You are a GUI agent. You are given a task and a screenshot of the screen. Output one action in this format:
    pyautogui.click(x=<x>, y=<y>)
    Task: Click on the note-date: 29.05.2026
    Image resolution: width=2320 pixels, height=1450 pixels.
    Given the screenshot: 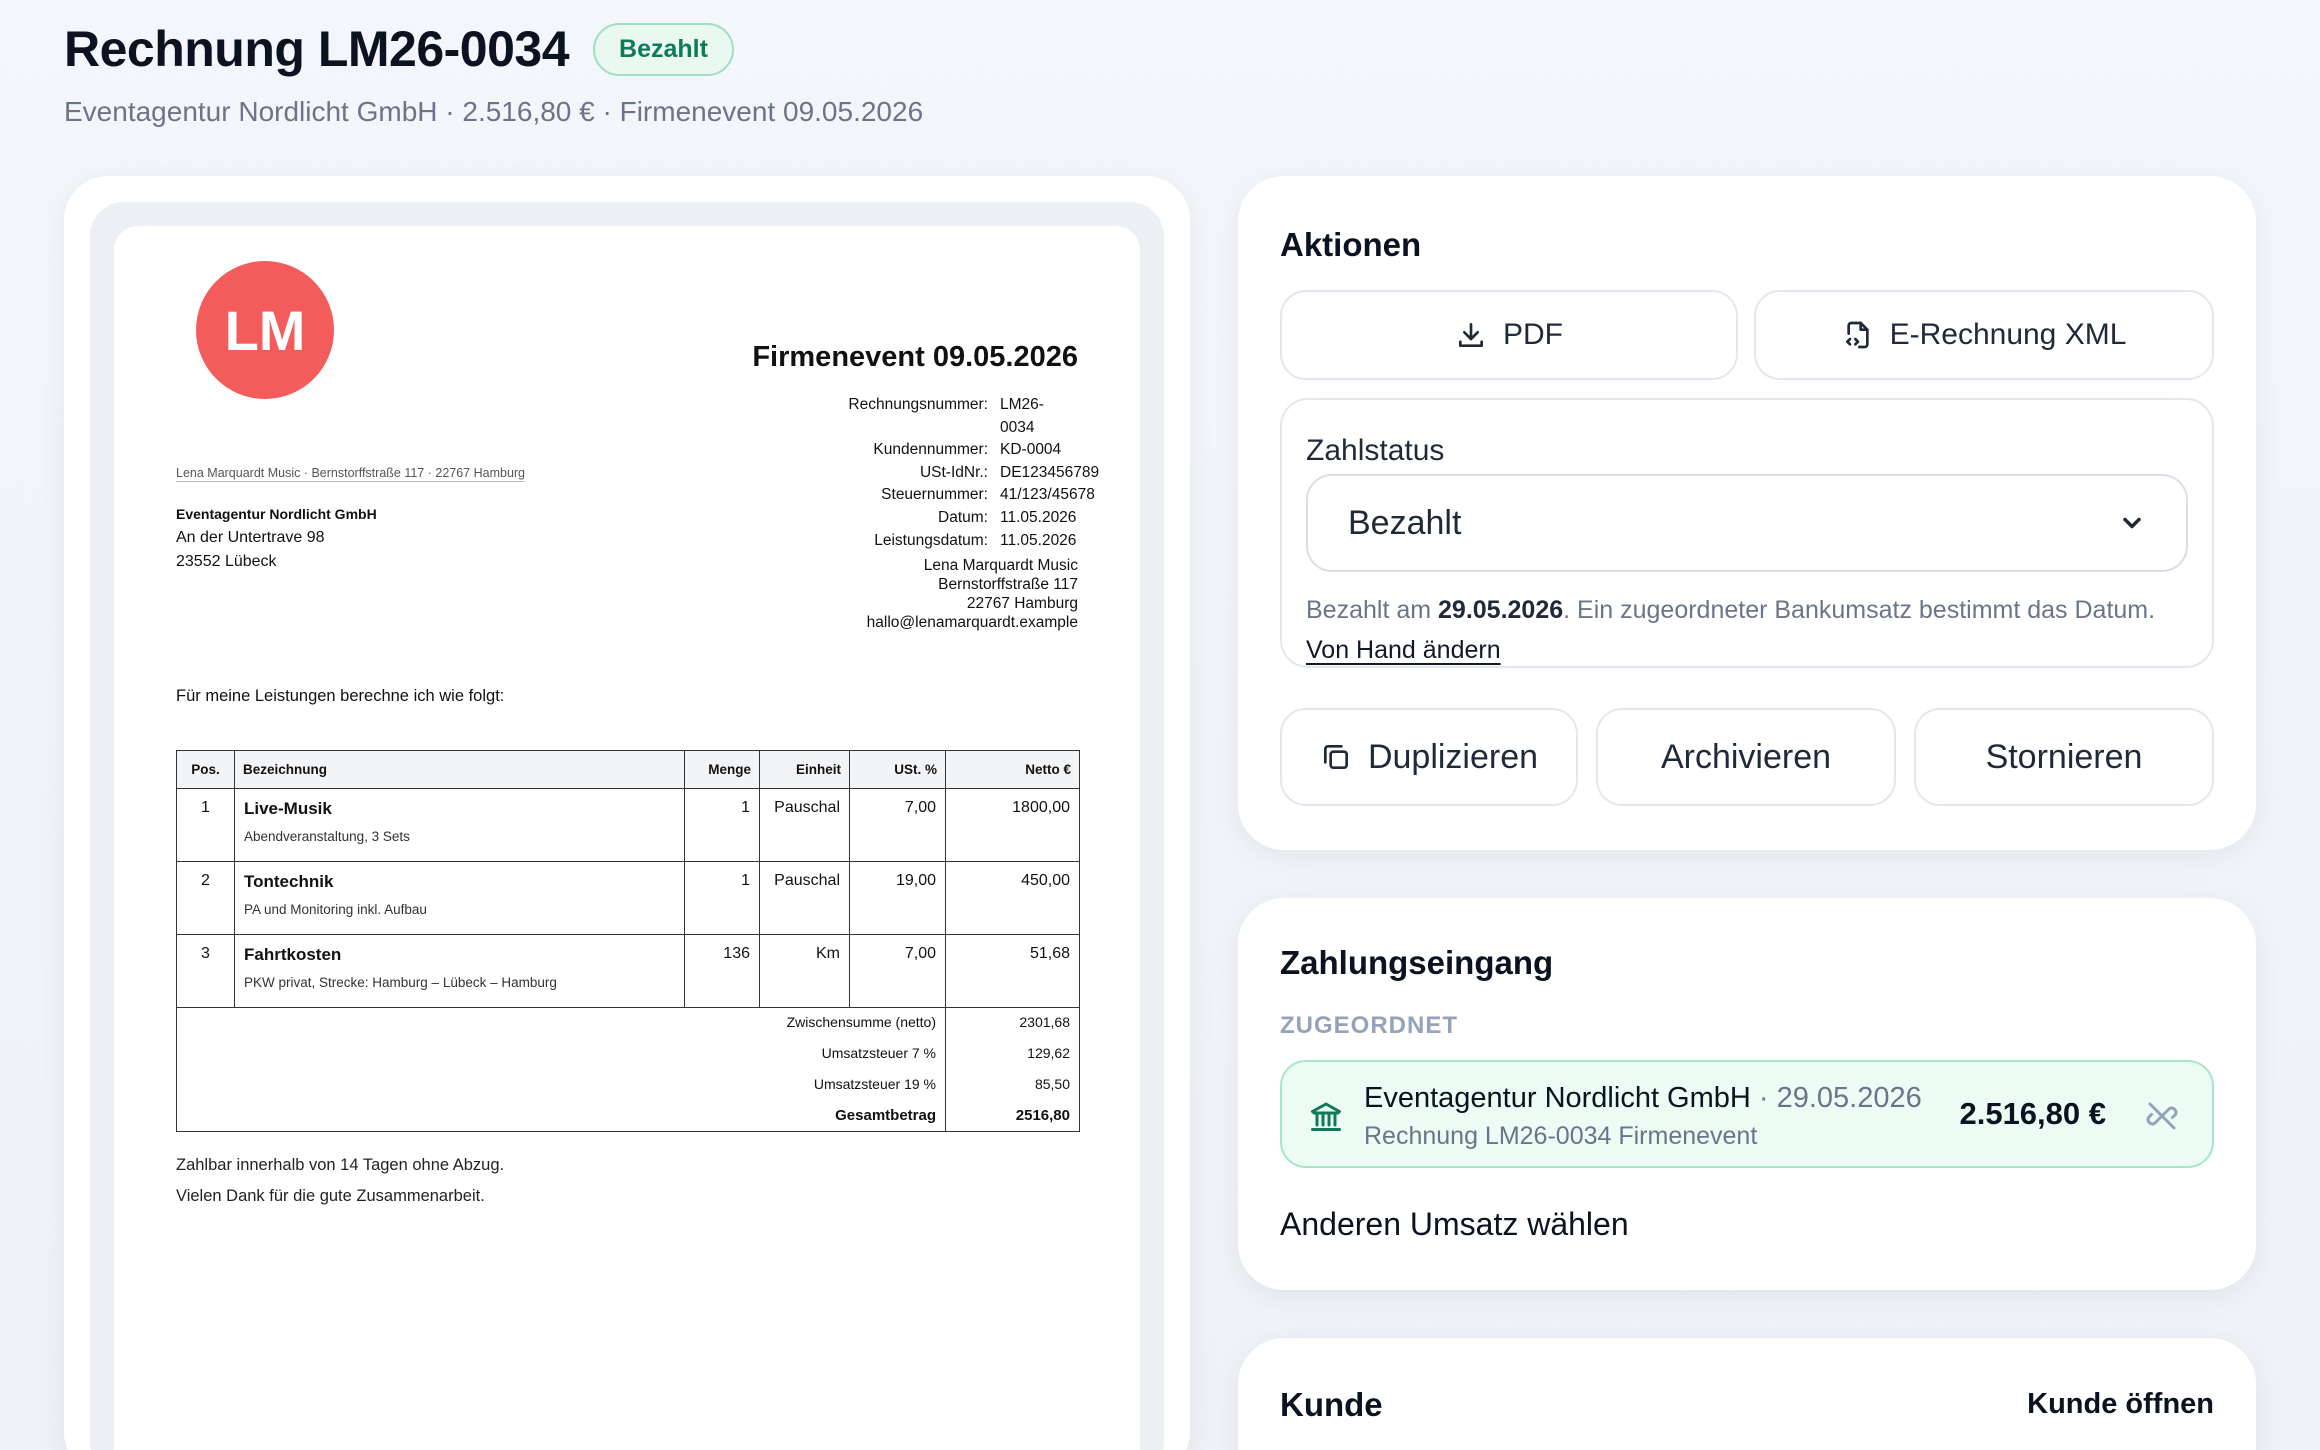 What is the action you would take?
    pyautogui.click(x=1501, y=610)
    